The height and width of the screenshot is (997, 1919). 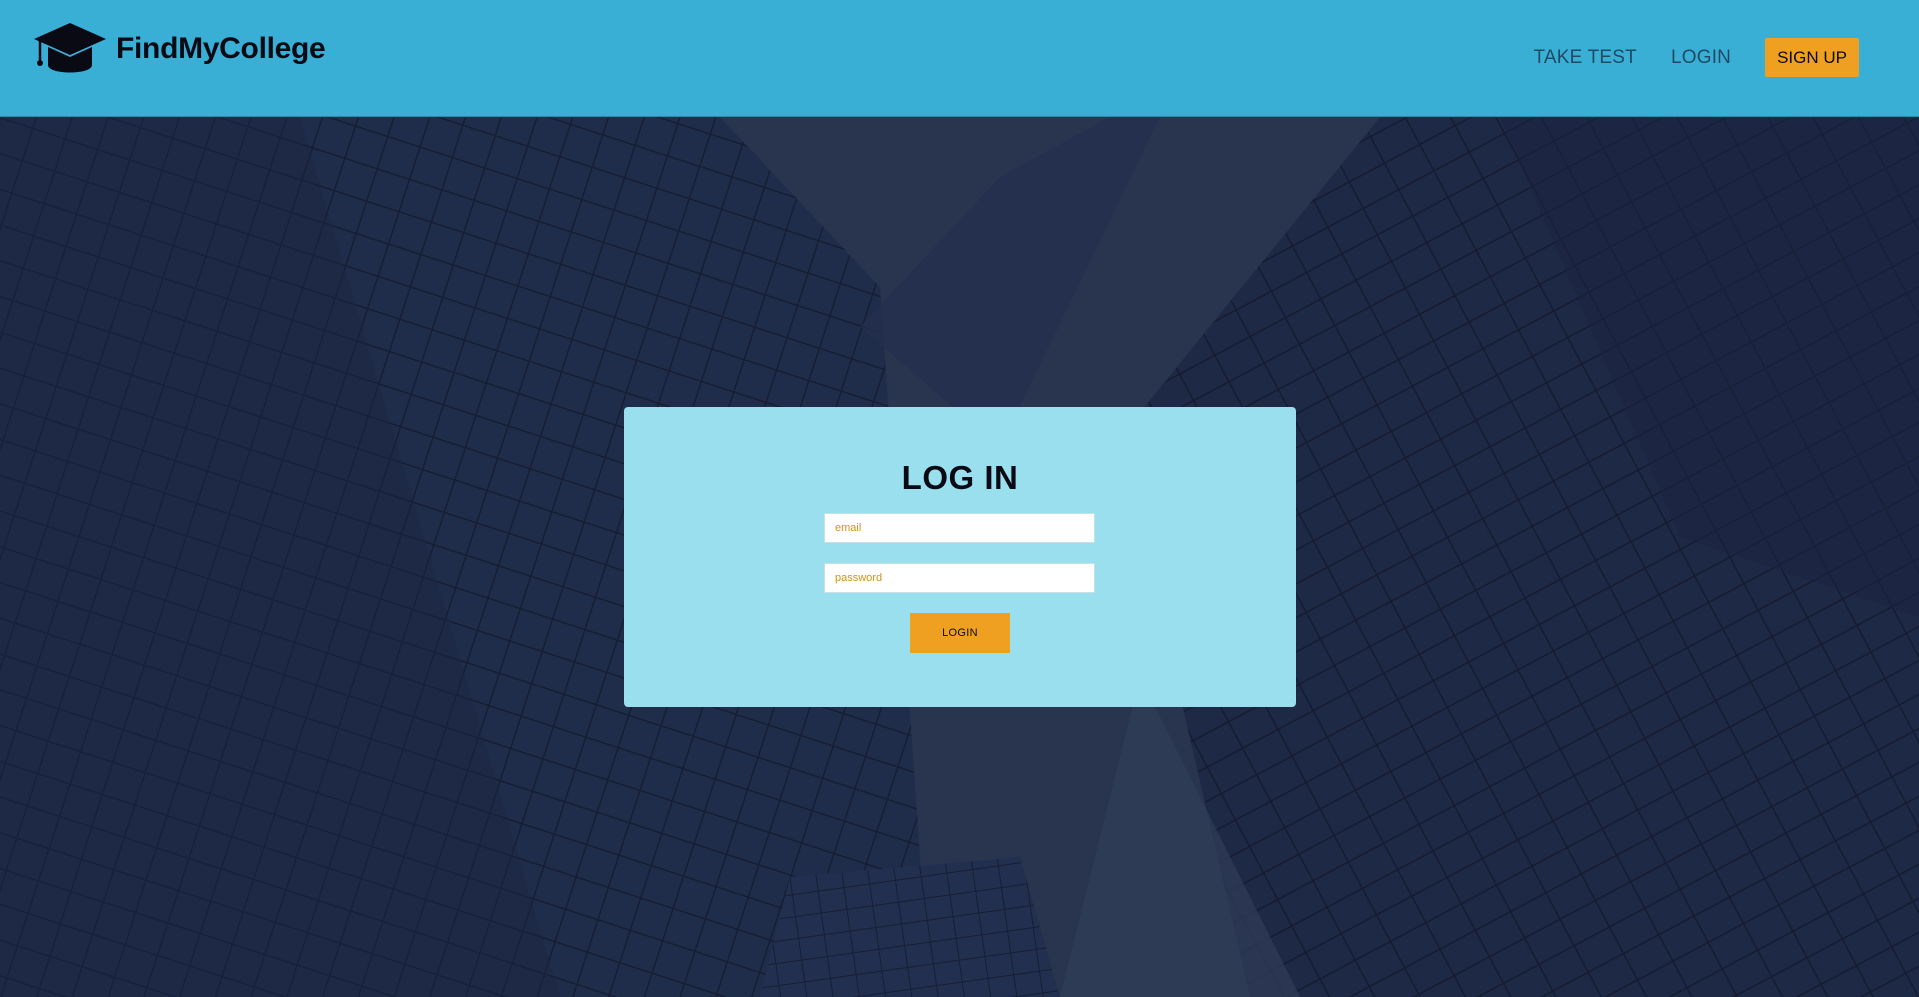 I want to click on nav-signup-button: SIGN UP, so click(x=1812, y=57).